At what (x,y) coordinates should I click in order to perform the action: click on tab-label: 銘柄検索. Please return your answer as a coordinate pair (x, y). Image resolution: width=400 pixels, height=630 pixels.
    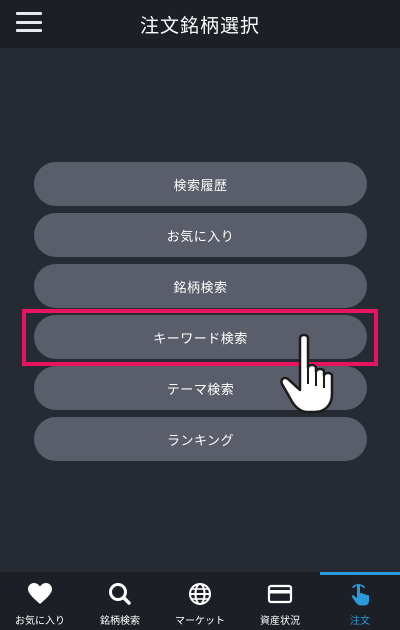
    Looking at the image, I should click on (120, 621).